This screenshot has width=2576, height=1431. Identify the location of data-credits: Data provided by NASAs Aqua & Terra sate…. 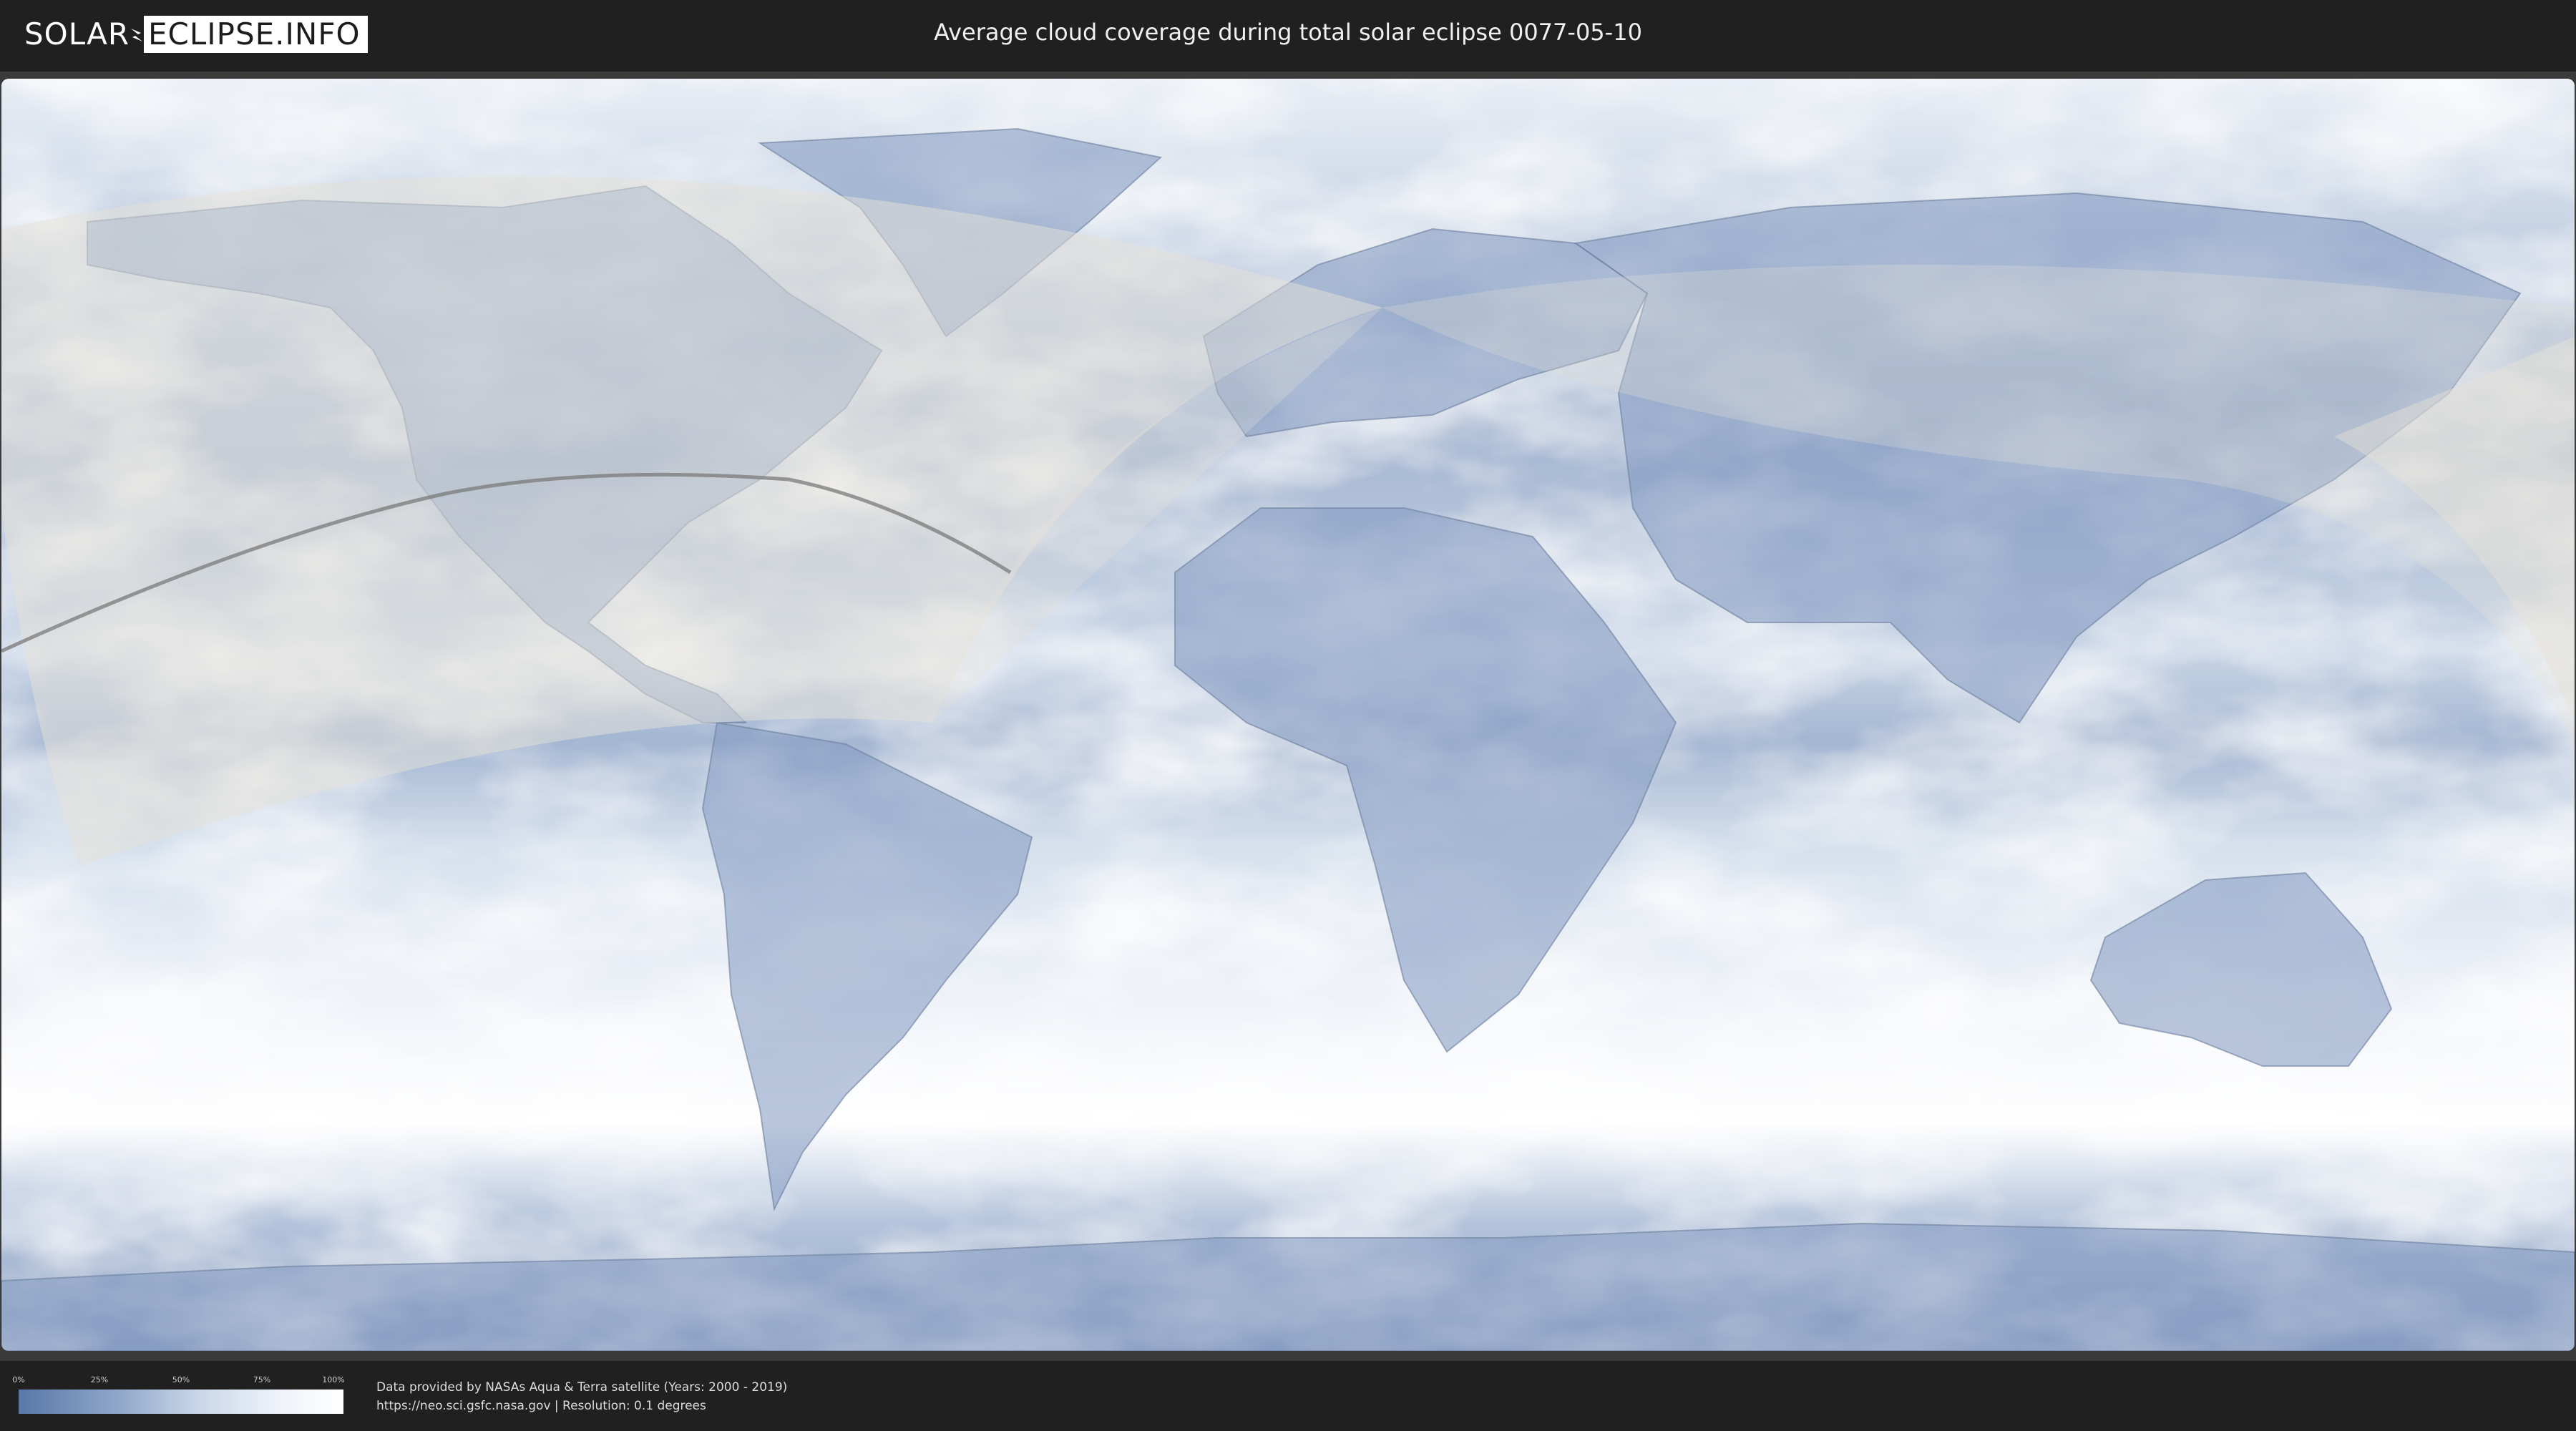
(581, 1396).